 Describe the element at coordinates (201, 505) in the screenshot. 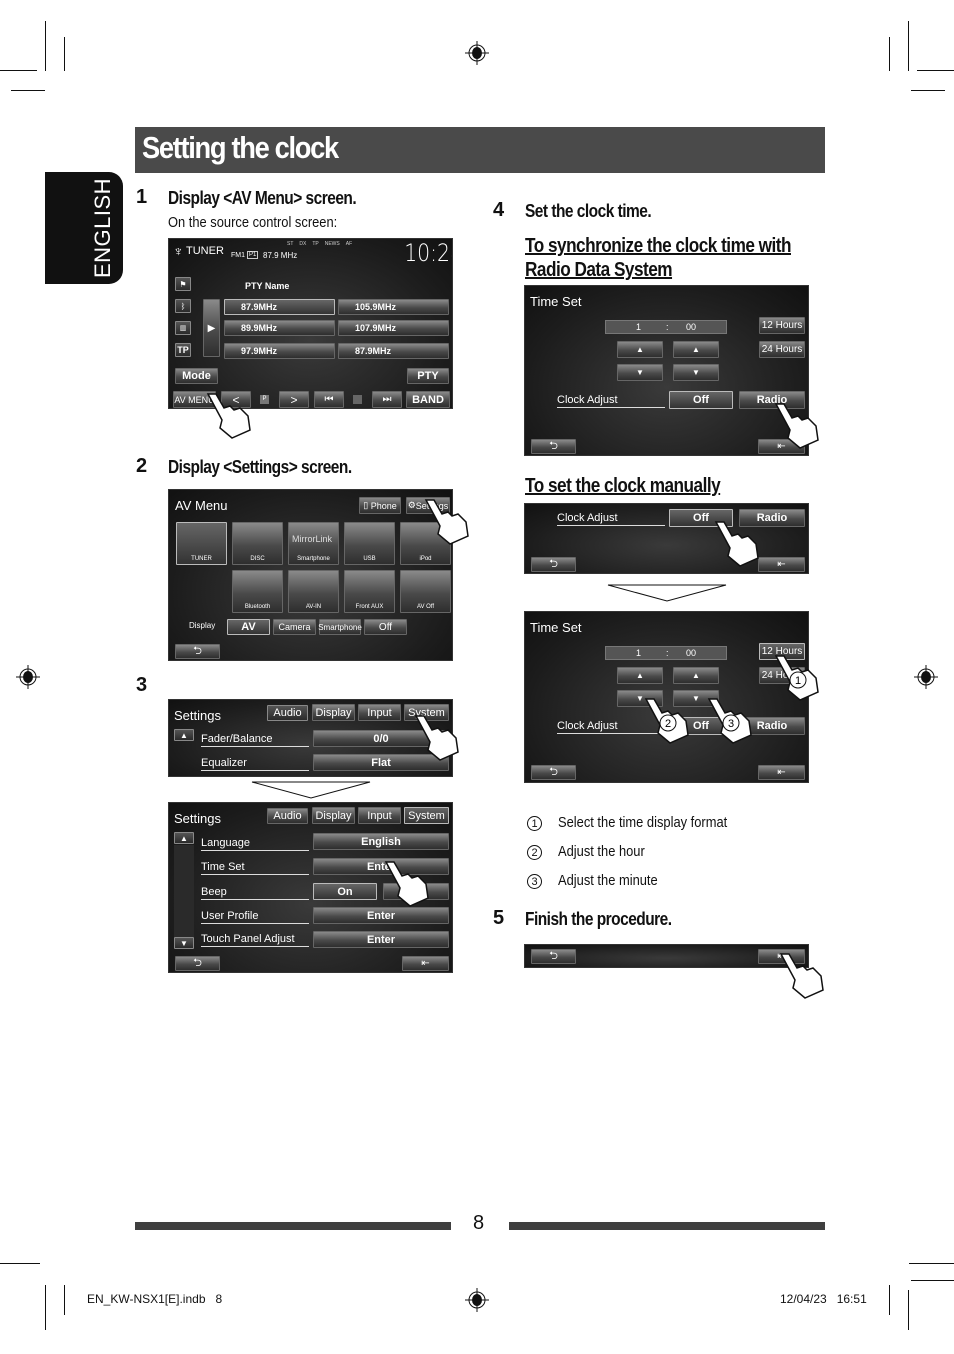

I see `av-menu-title: AV Menu` at that location.